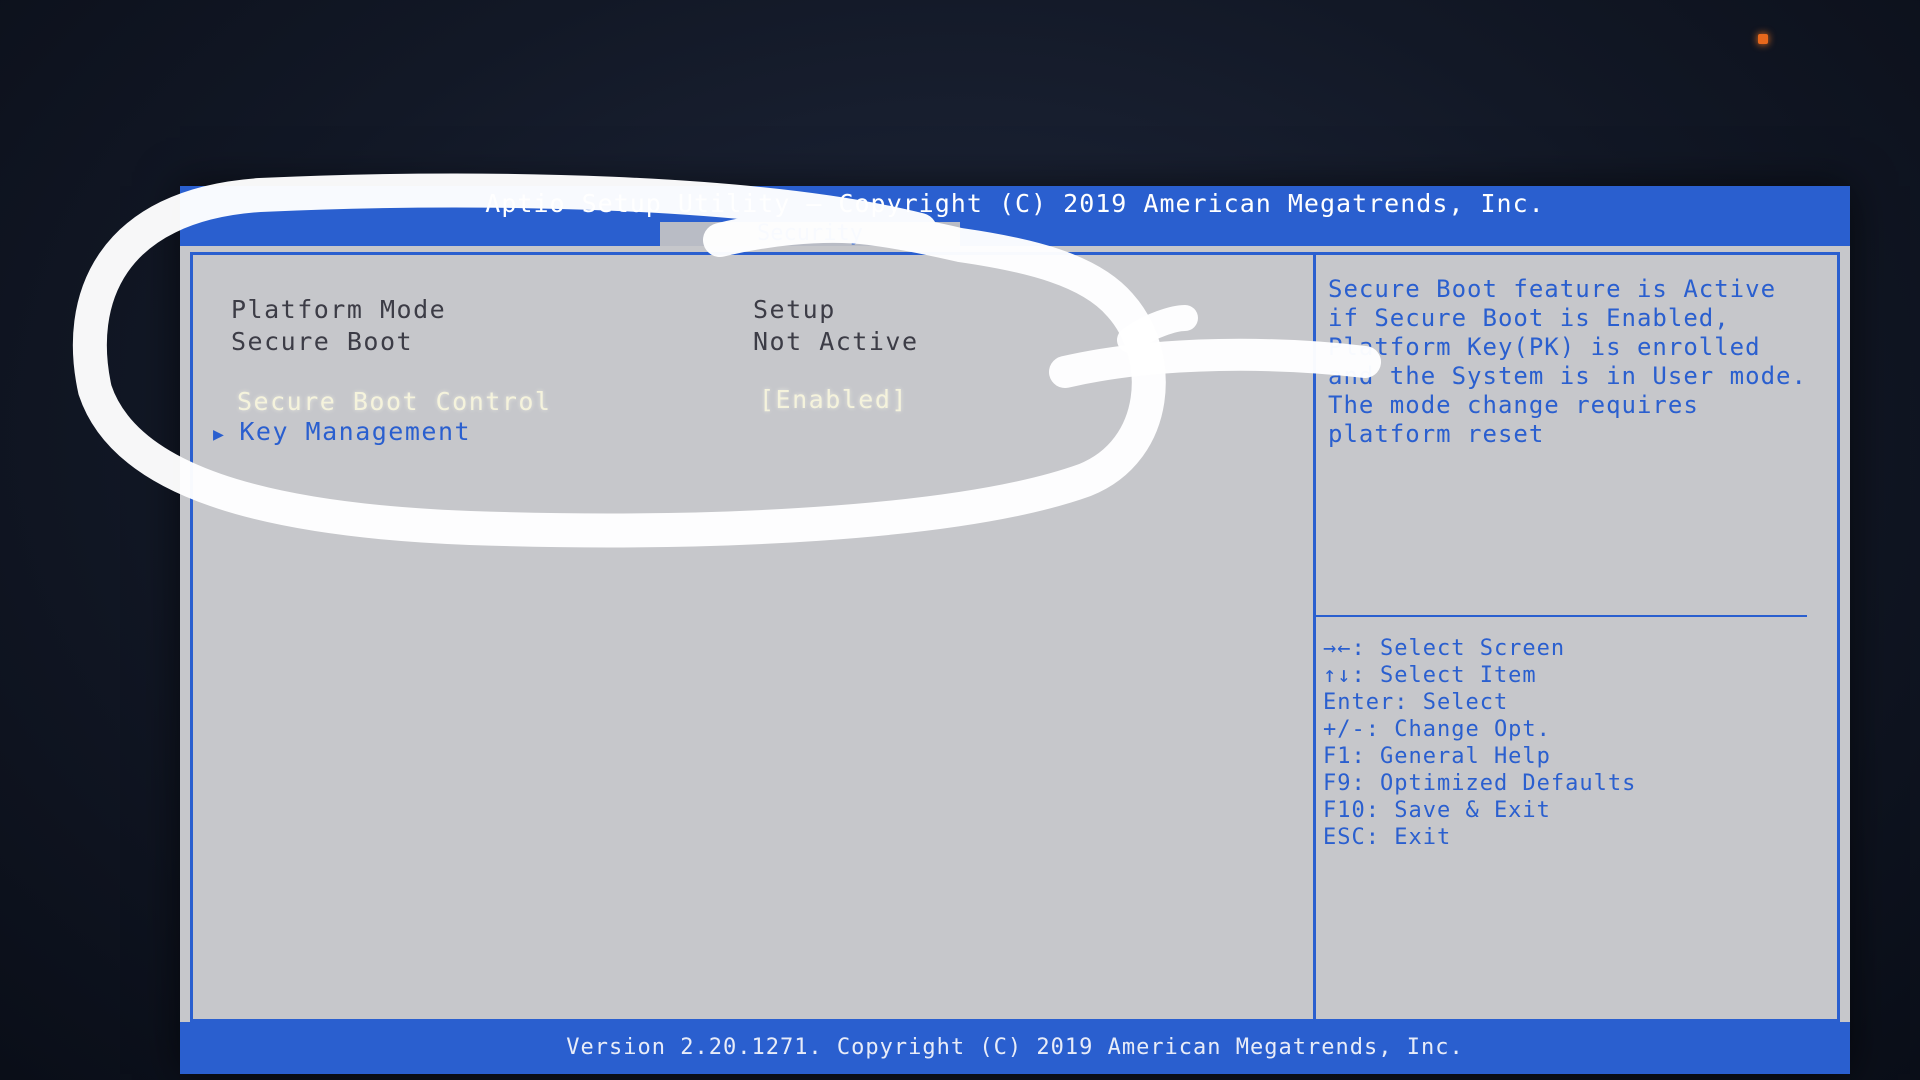 The image size is (1920, 1080). What do you see at coordinates (1544, 347) in the screenshot?
I see `help-line: Platform Key(PK) is enrolled` at bounding box center [1544, 347].